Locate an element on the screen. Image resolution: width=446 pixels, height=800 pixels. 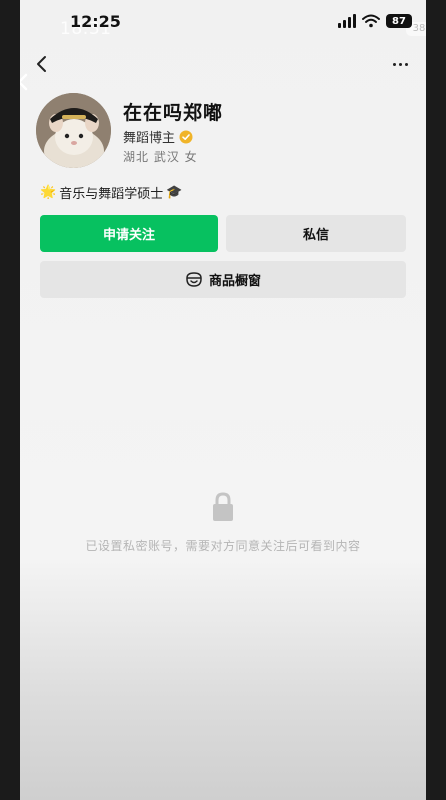
wifi-icon is located at coordinates (371, 21).